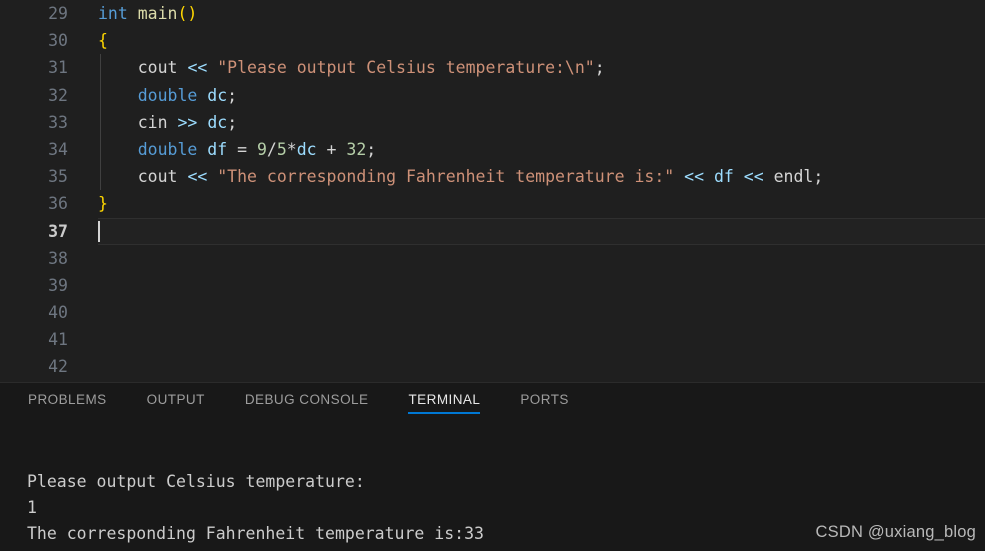 Image resolution: width=985 pixels, height=551 pixels. Describe the element at coordinates (356, 149) in the screenshot. I see `code-token: 32` at that location.